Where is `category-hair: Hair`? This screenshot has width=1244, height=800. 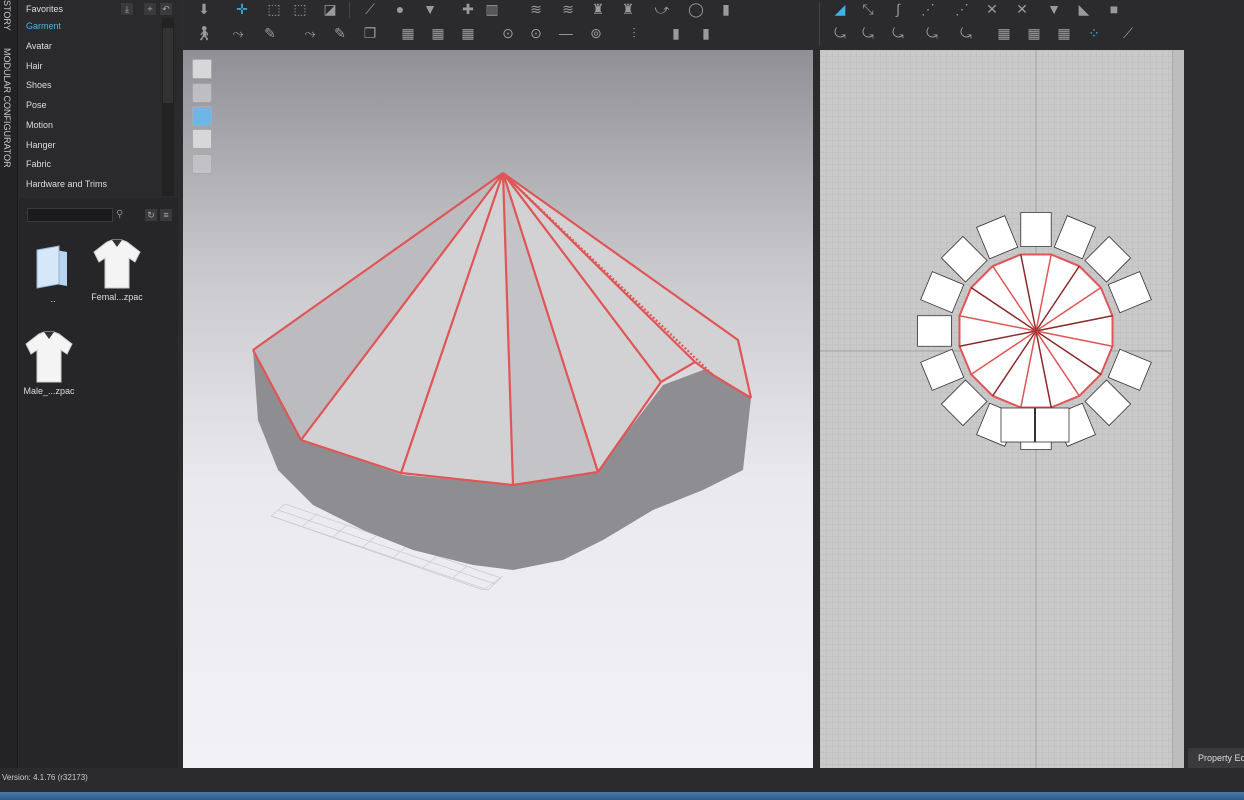
category-hair: Hair is located at coordinates (34, 66).